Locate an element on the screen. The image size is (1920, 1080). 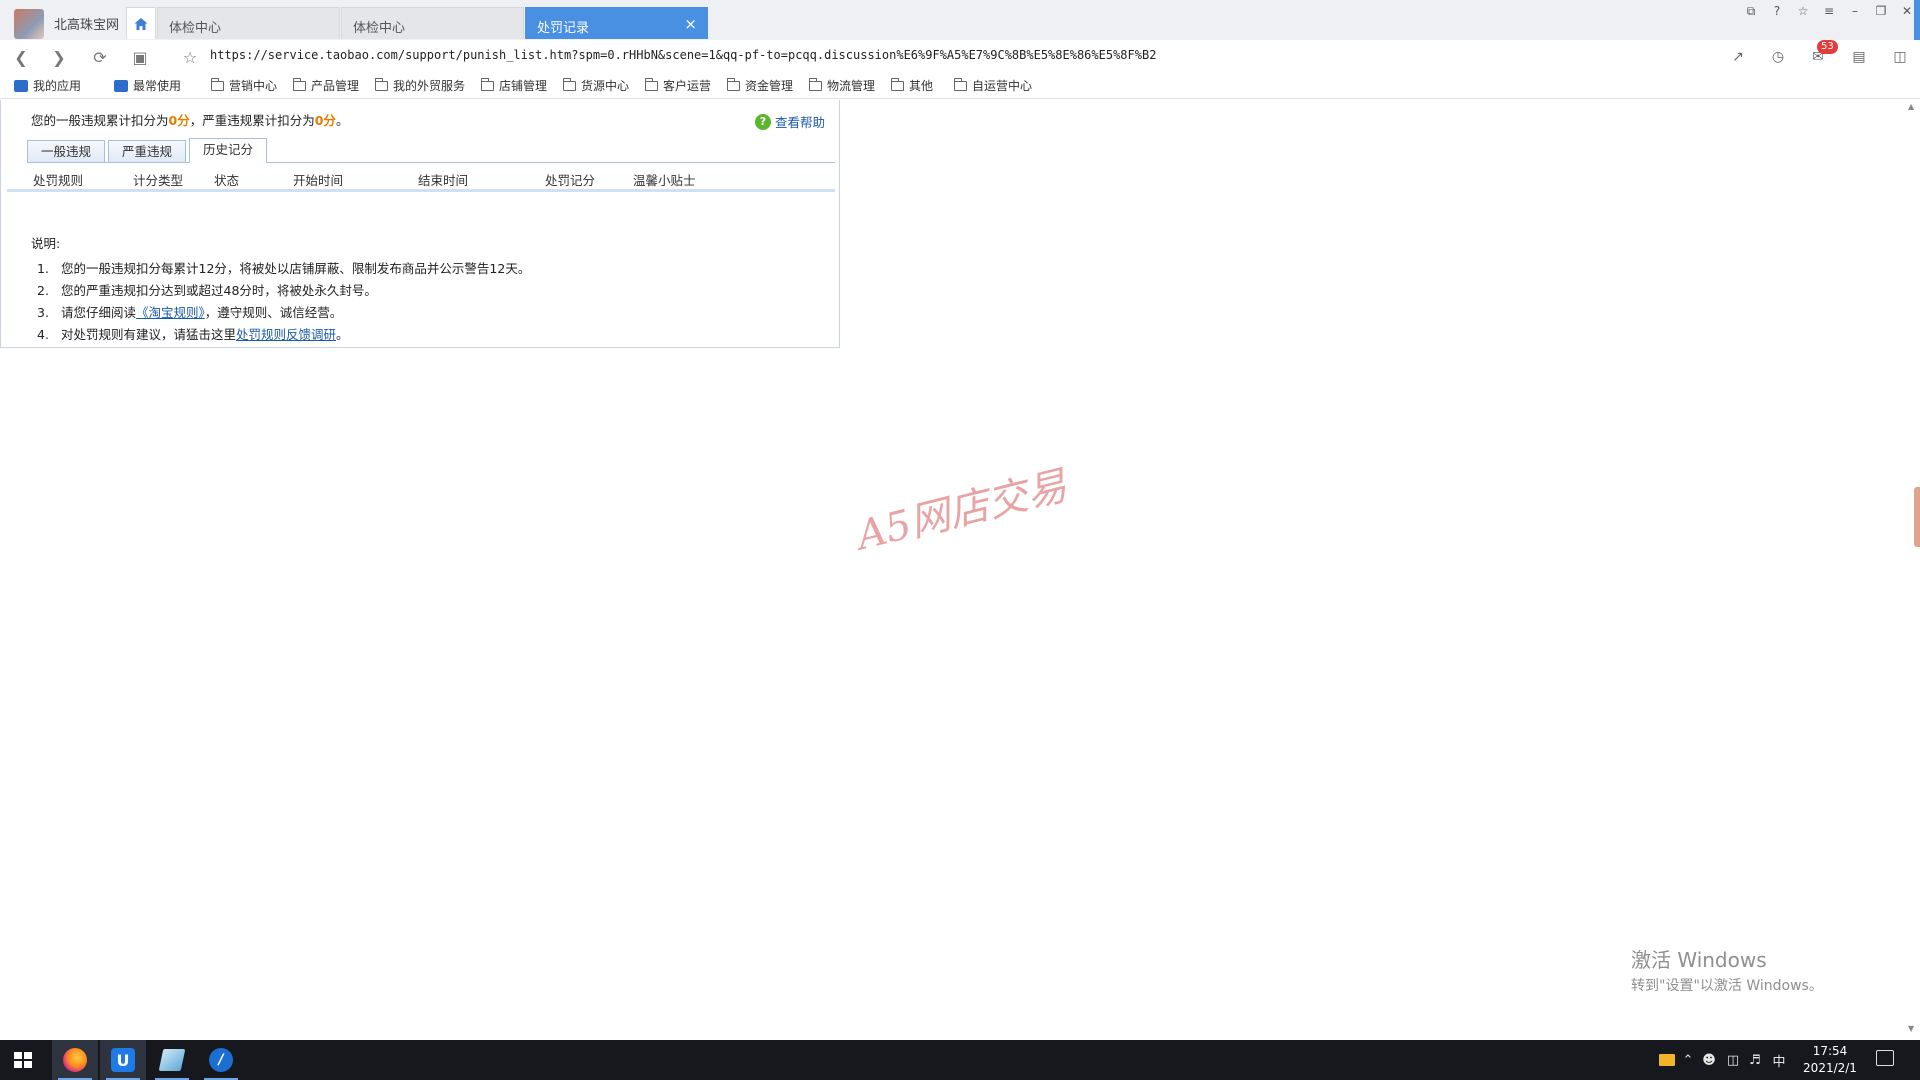
bookmark-funds: 资金管理 is located at coordinates (760, 85).